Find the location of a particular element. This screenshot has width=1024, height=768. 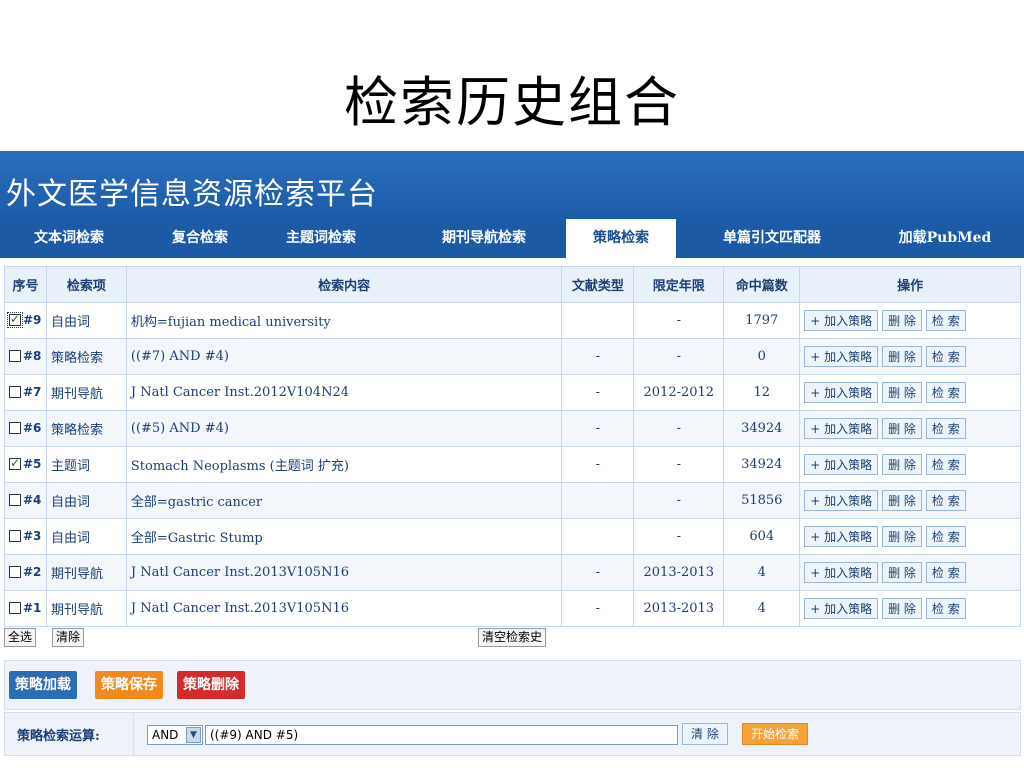

tab-journal-search: 期刊导航检索 is located at coordinates (484, 238).